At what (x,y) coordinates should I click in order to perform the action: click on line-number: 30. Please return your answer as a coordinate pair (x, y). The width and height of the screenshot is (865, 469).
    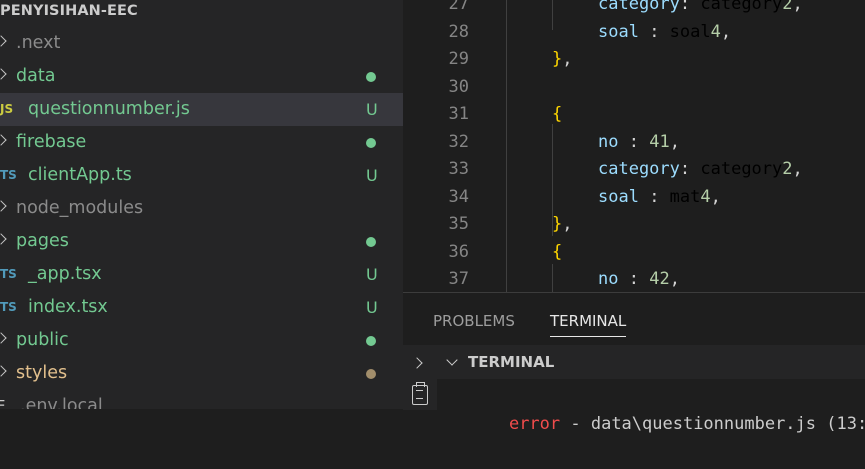
    Looking at the image, I should click on (458, 86).